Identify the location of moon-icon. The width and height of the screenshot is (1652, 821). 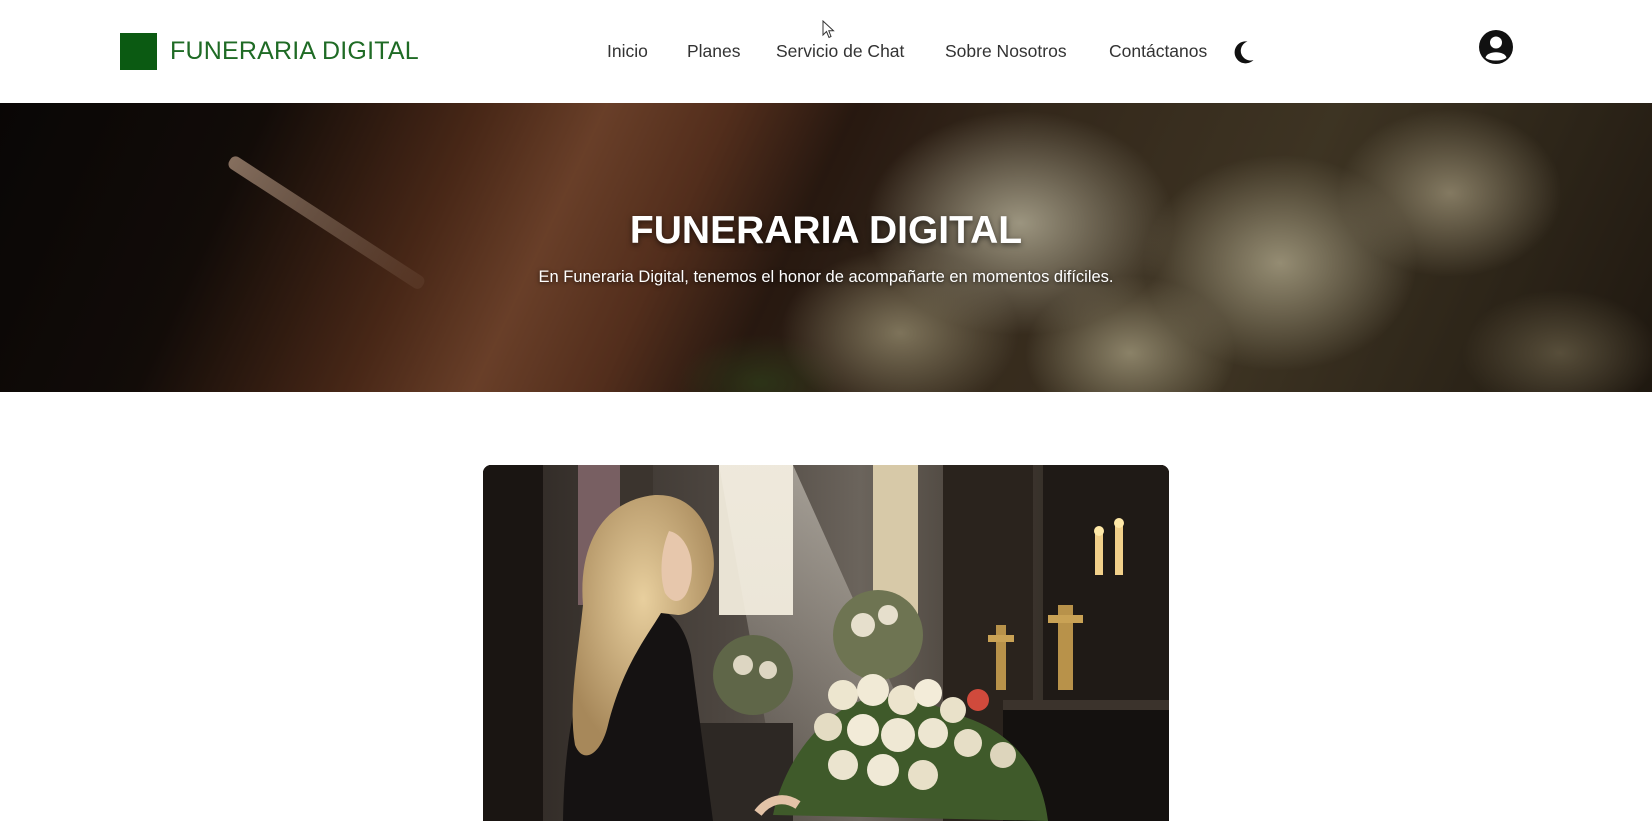
(1244, 52).